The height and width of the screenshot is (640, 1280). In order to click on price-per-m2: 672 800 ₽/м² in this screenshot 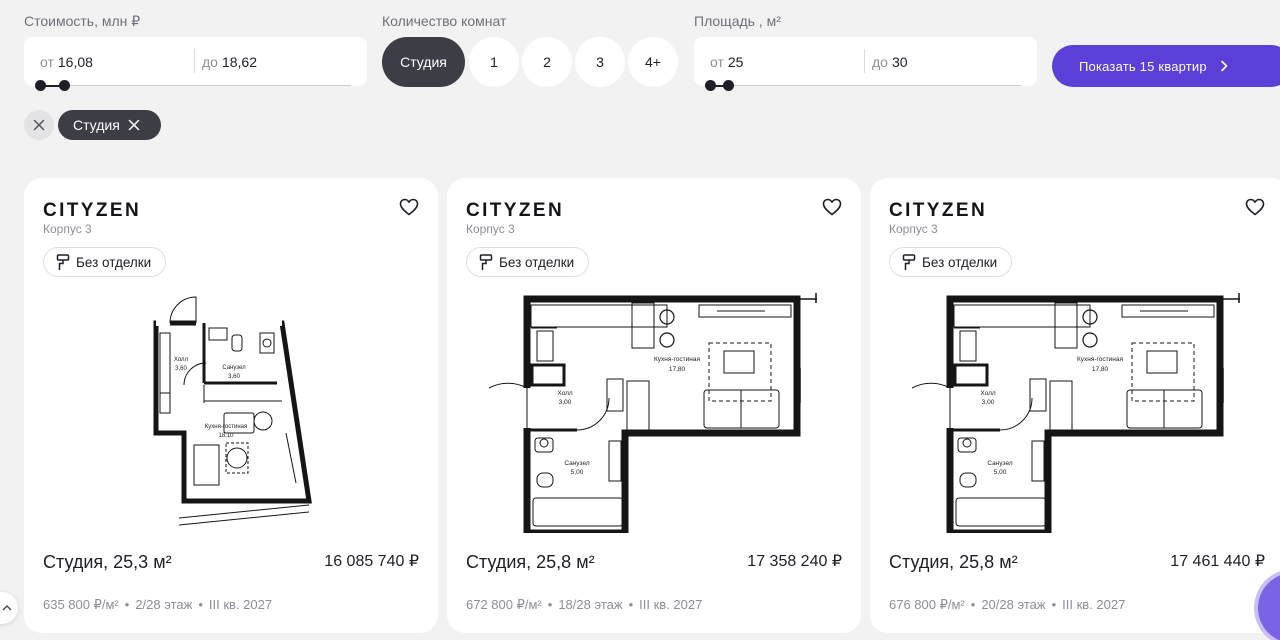, I will do `click(504, 604)`.